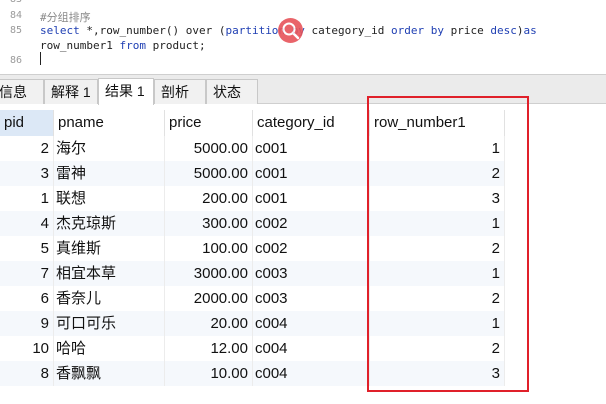  I want to click on column-header-category-id: category_id, so click(311, 123).